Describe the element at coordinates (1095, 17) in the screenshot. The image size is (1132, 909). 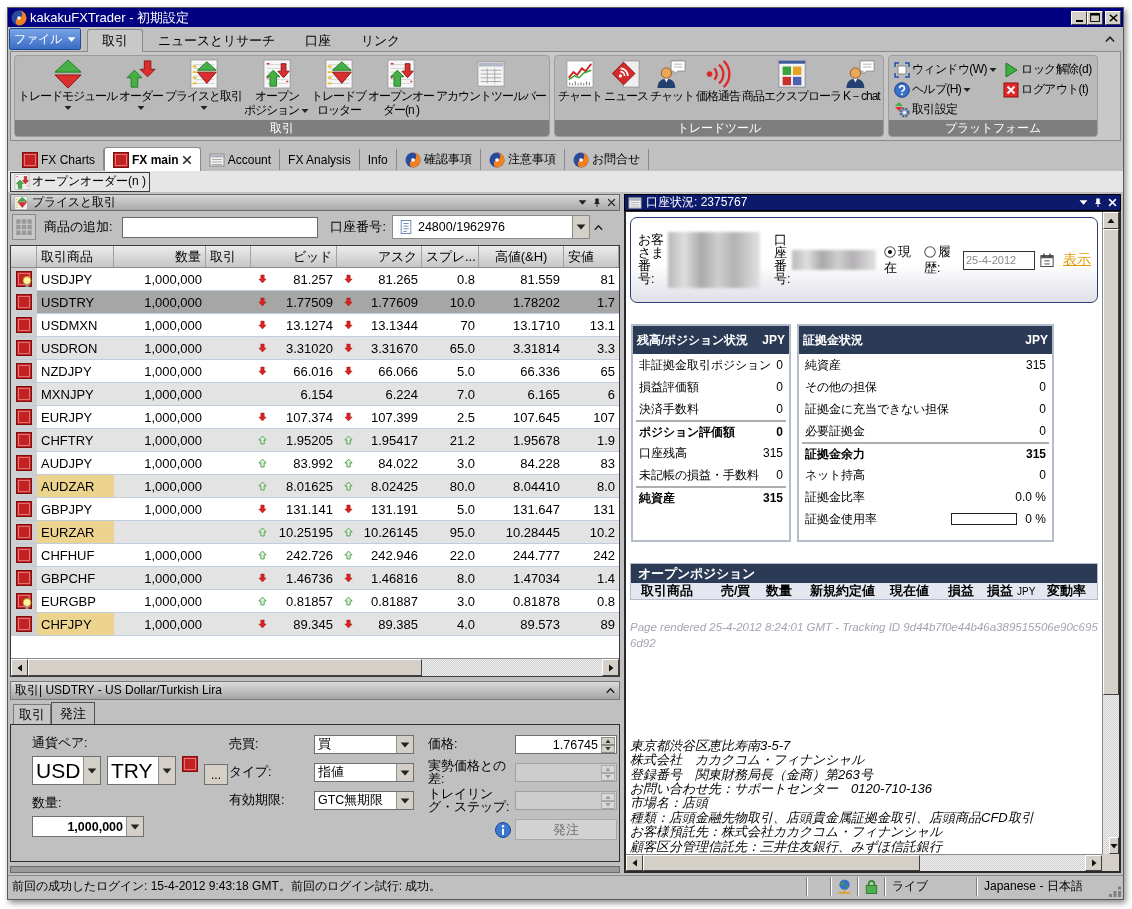
I see `maximize-button` at that location.